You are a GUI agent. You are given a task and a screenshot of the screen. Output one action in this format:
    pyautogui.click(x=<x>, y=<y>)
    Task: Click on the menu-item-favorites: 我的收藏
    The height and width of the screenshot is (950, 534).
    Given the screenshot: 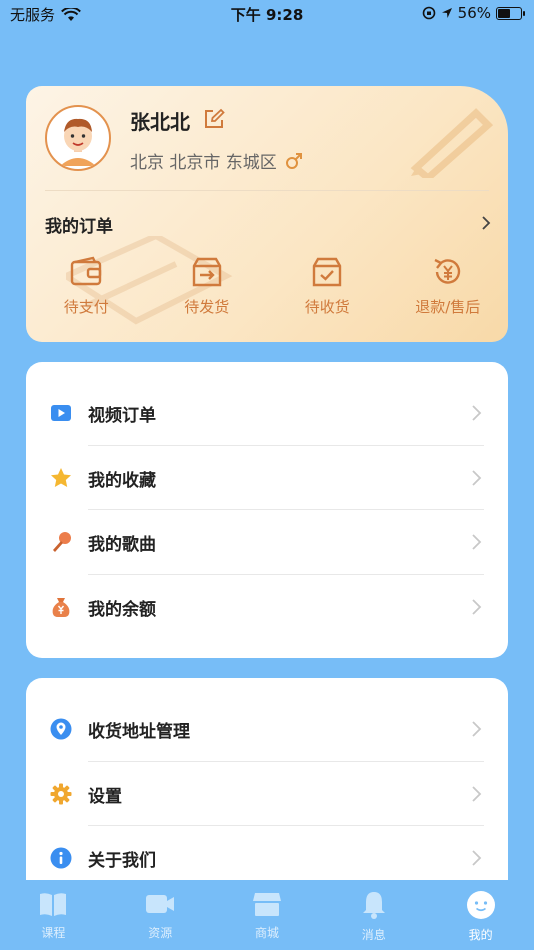 What is the action you would take?
    pyautogui.click(x=267, y=478)
    